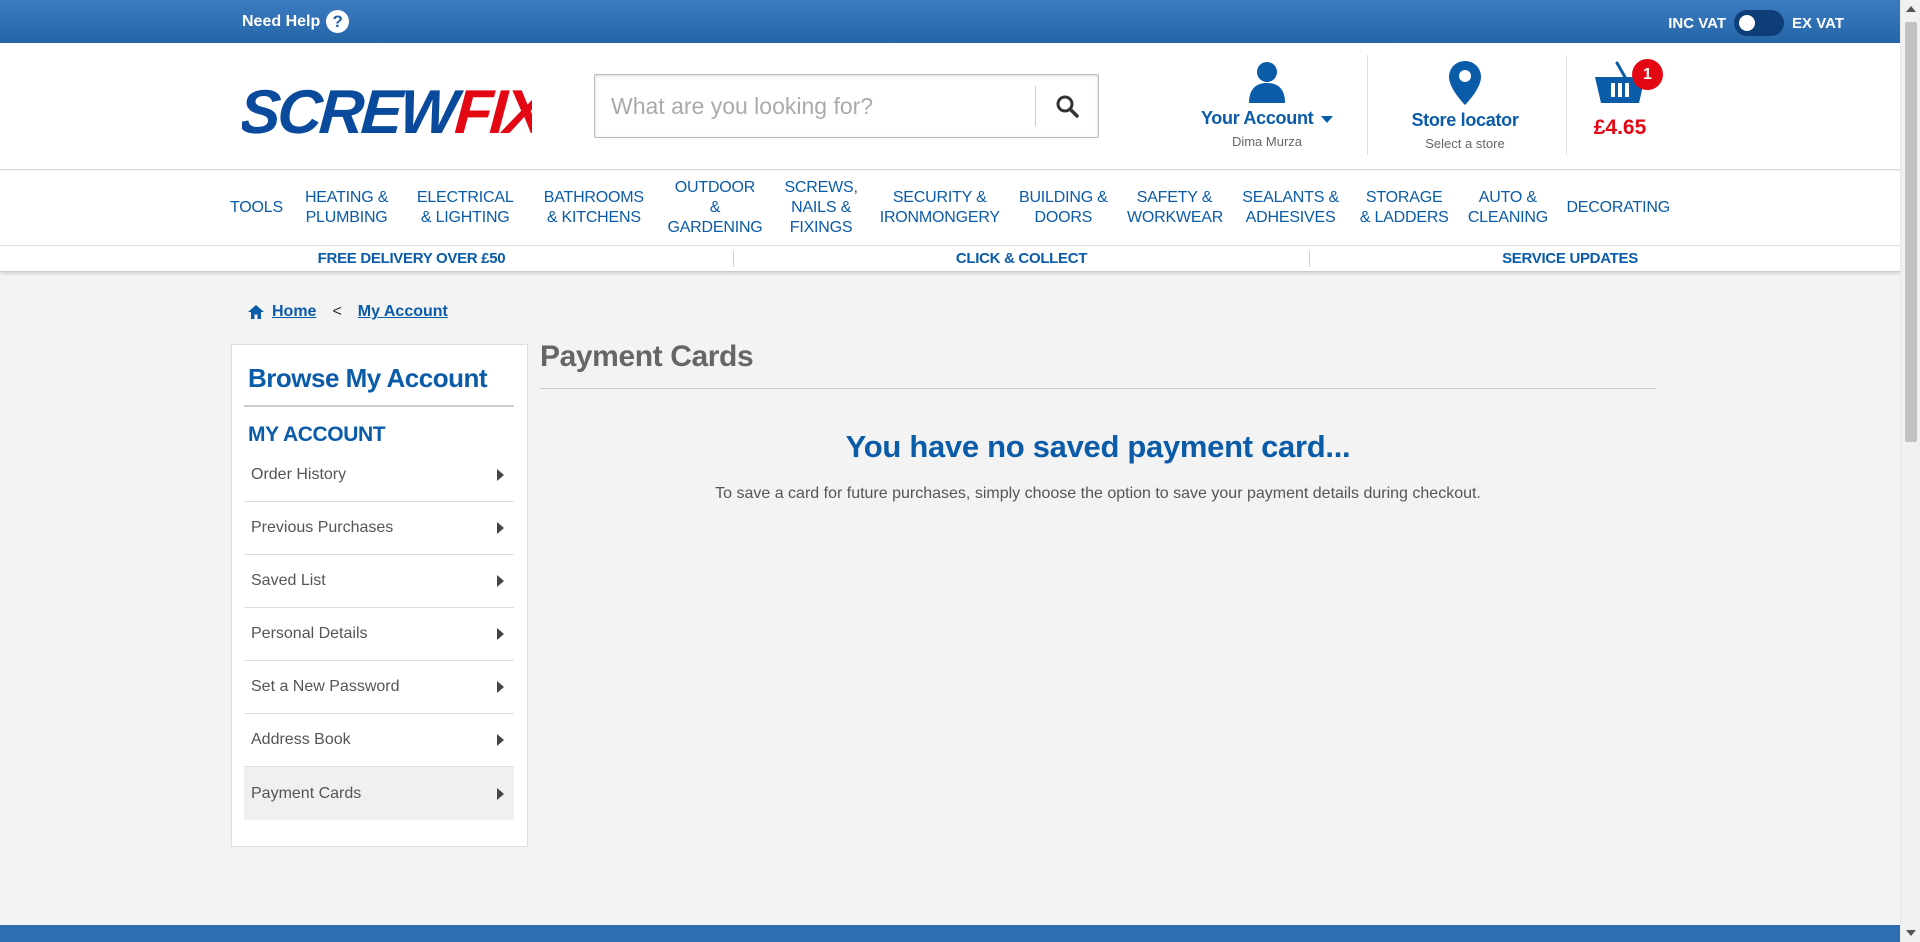 The width and height of the screenshot is (1920, 942). Describe the element at coordinates (379, 793) in the screenshot. I see `sidebar-item-payment-cards: Payment Cards` at that location.